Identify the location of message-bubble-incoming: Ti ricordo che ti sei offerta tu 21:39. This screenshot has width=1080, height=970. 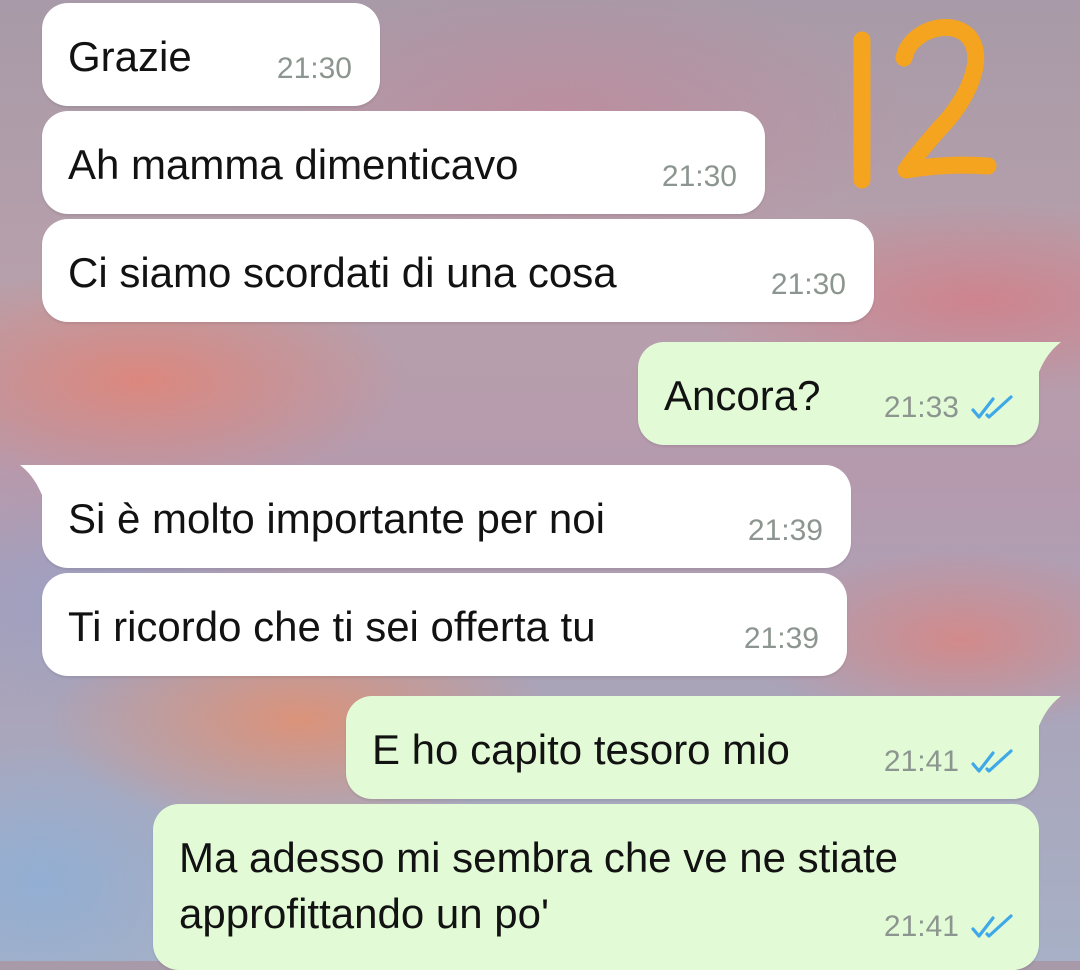
(444, 624).